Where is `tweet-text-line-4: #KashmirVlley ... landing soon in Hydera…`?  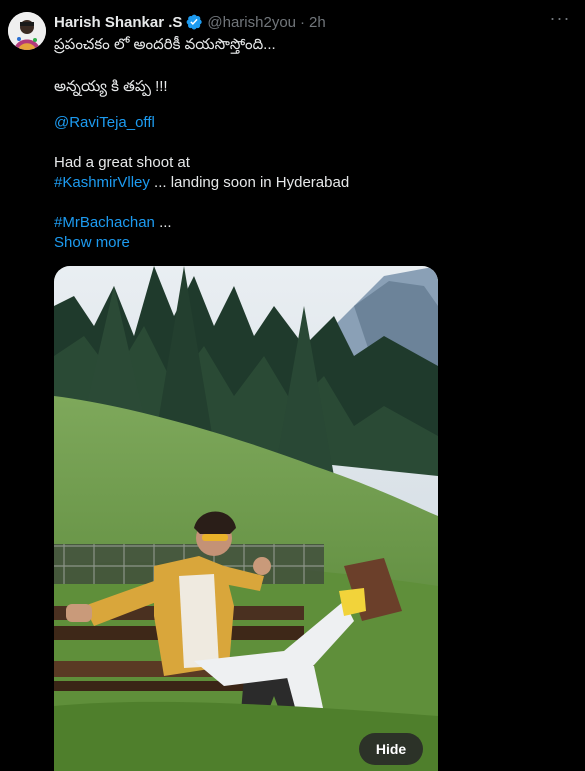
tweet-text-line-4: #KashmirVlley ... landing soon in Hydera… is located at coordinates (201, 183).